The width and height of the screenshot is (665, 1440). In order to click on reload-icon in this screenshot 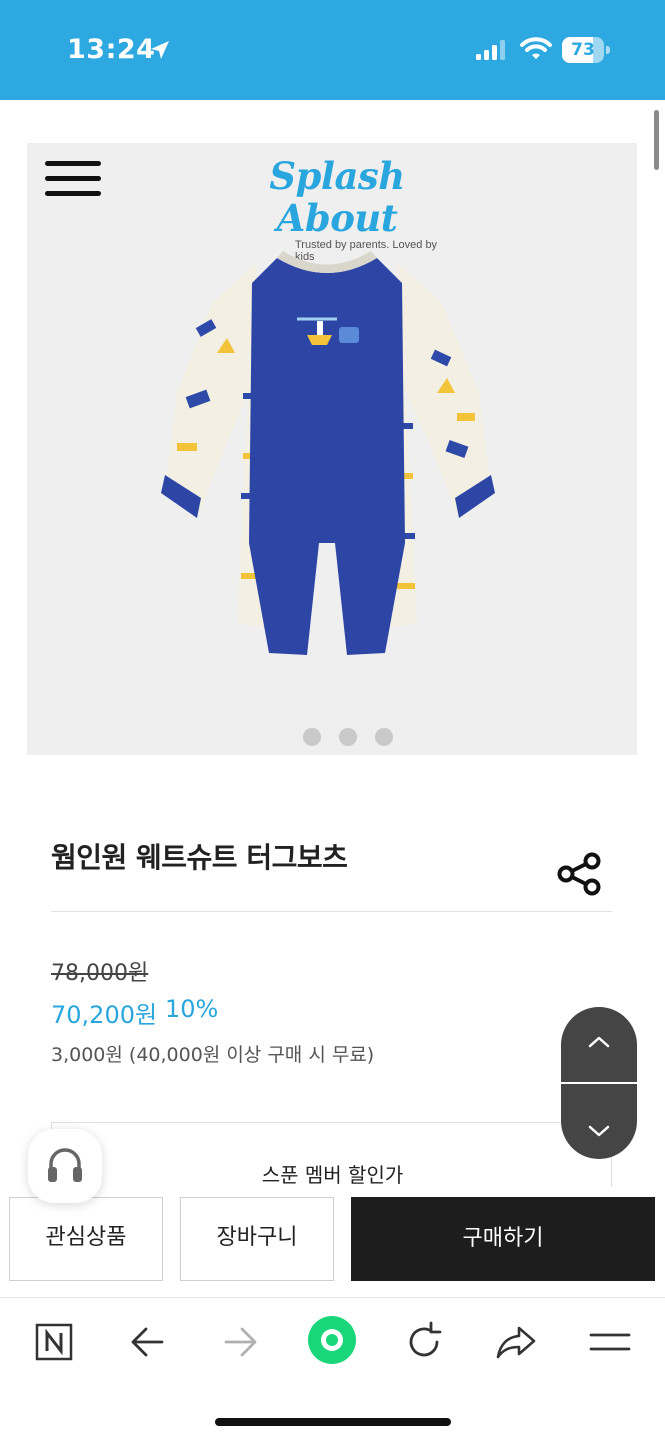, I will do `click(424, 1342)`.